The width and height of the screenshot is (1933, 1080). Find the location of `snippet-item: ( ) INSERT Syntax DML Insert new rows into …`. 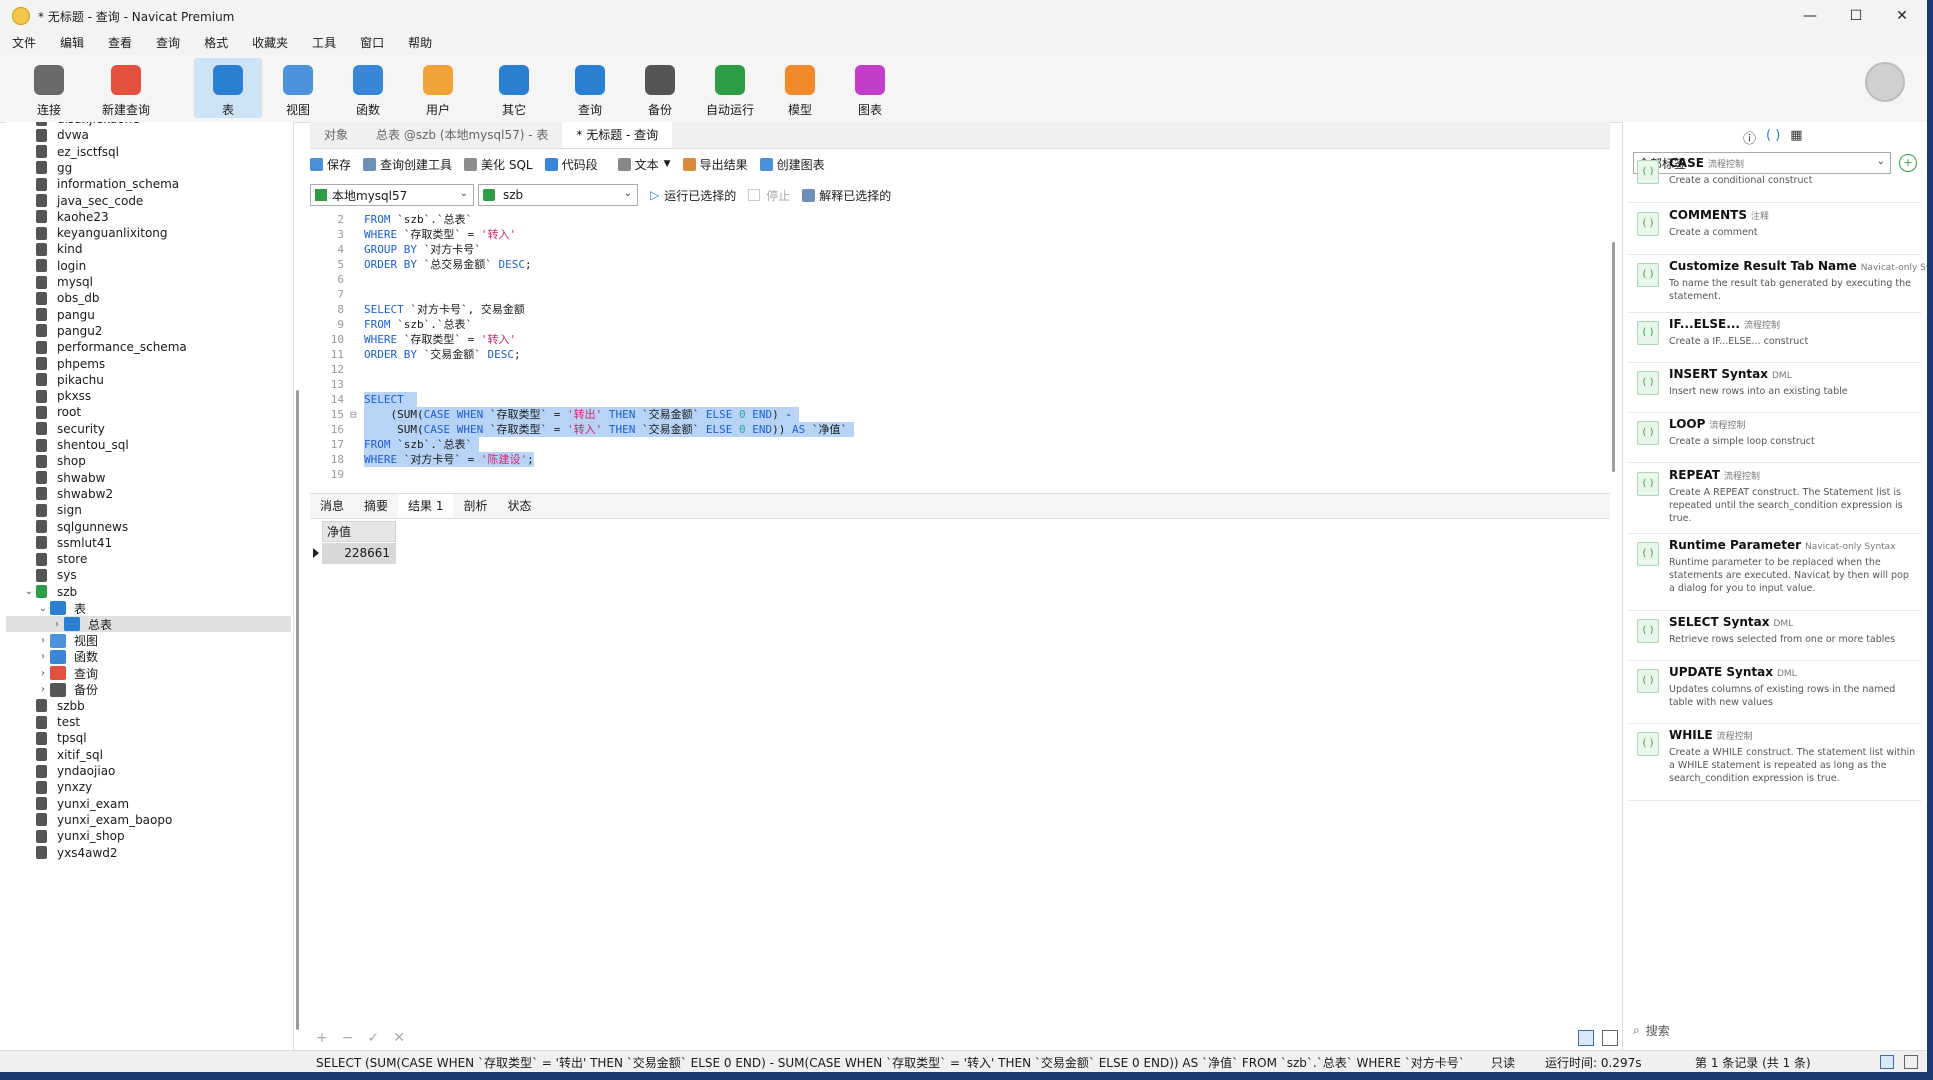

snippet-item: ( ) INSERT Syntax DML Insert new rows into … is located at coordinates (1775, 388).